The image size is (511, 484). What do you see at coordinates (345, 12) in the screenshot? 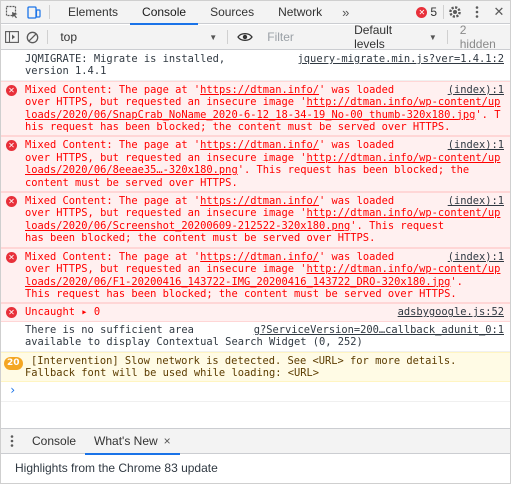
I see `more-tabs-button: »` at bounding box center [345, 12].